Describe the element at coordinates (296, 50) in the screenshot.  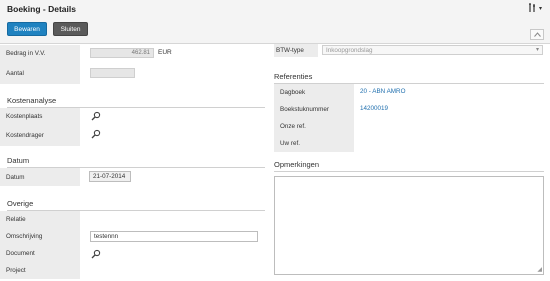
I see `btw-label: BTW-type` at that location.